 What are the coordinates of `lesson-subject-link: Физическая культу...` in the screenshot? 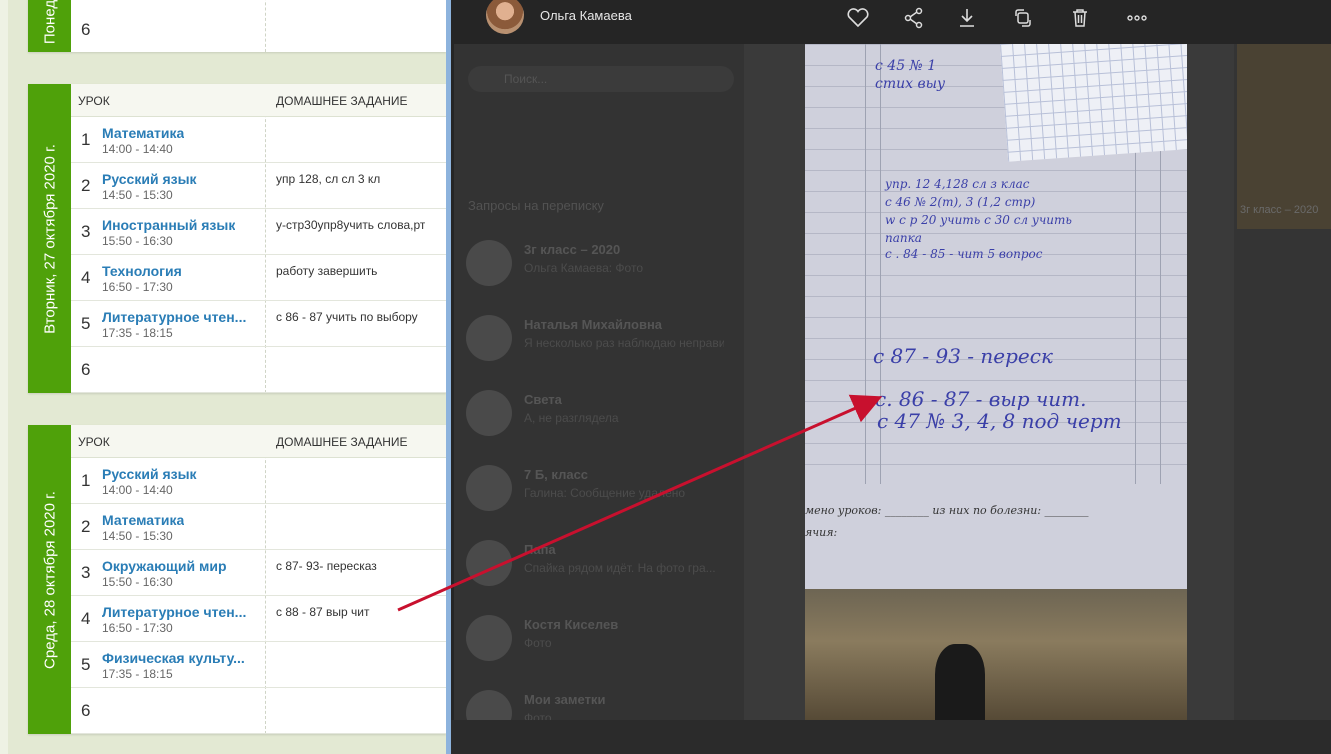 It's located at (173, 658).